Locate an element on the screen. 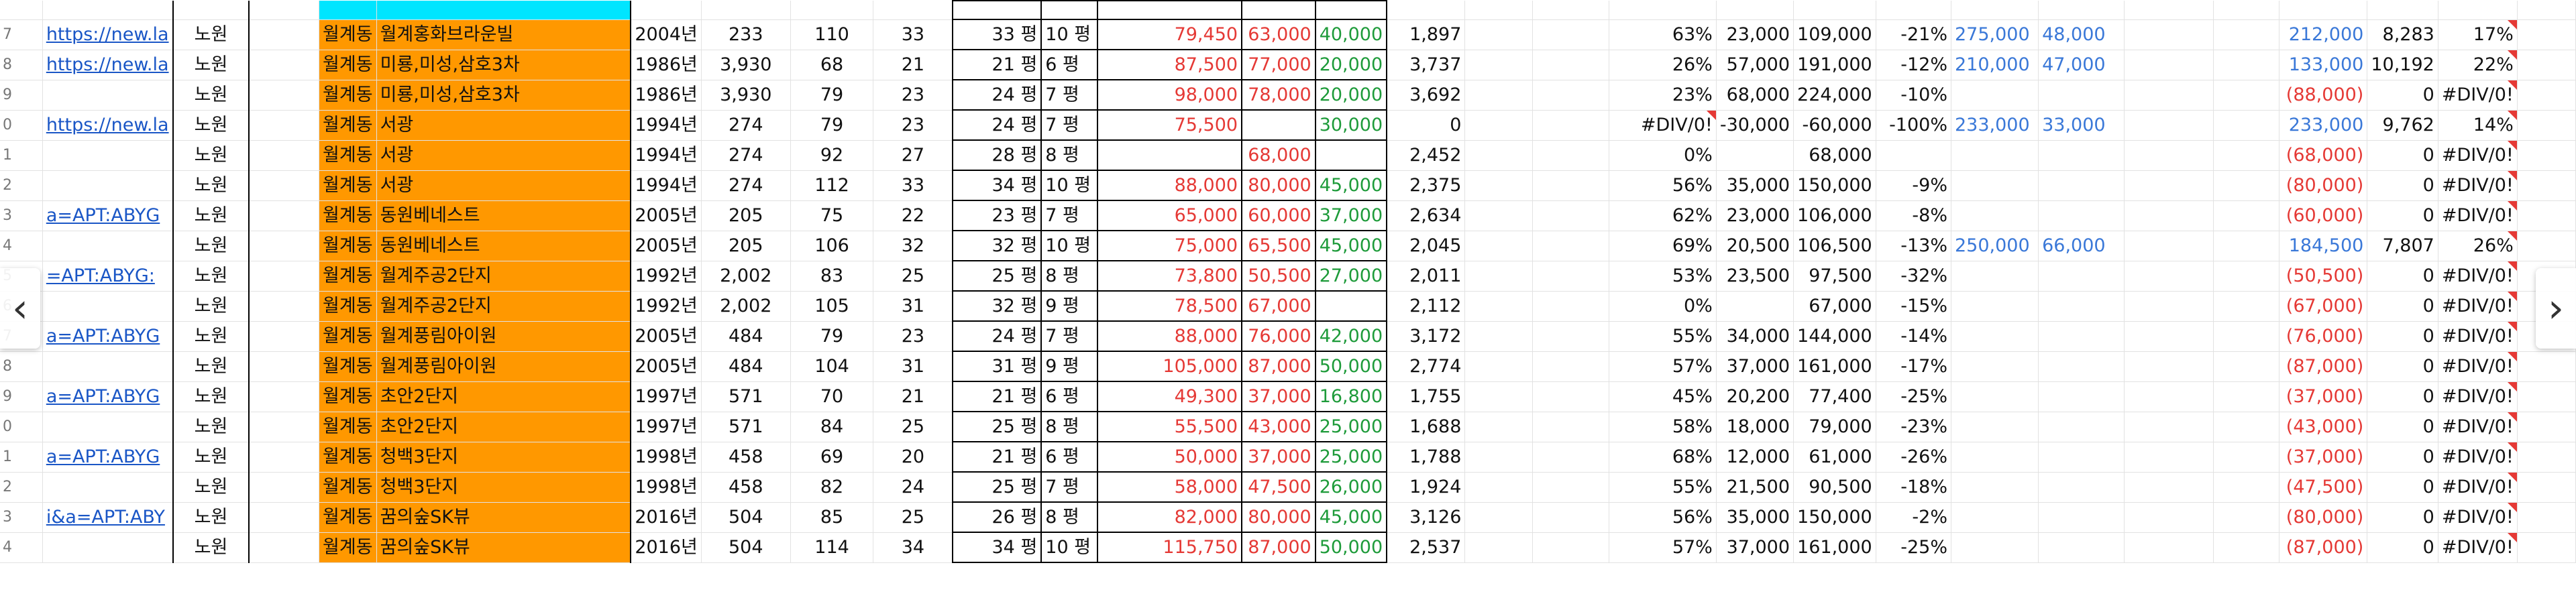 This screenshot has height=610, width=2576. households-cell: 205 is located at coordinates (746, 246).